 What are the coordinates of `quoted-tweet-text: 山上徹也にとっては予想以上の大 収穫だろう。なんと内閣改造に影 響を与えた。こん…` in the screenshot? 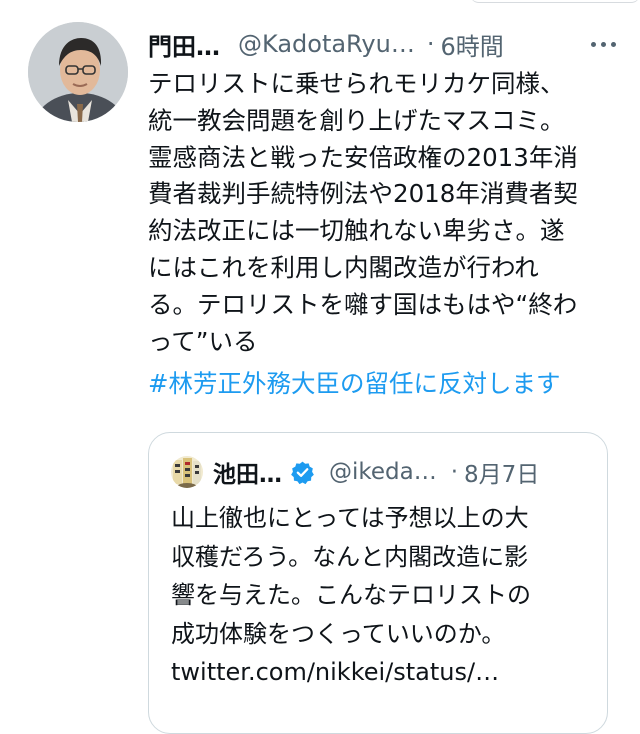 It's located at (351, 576).